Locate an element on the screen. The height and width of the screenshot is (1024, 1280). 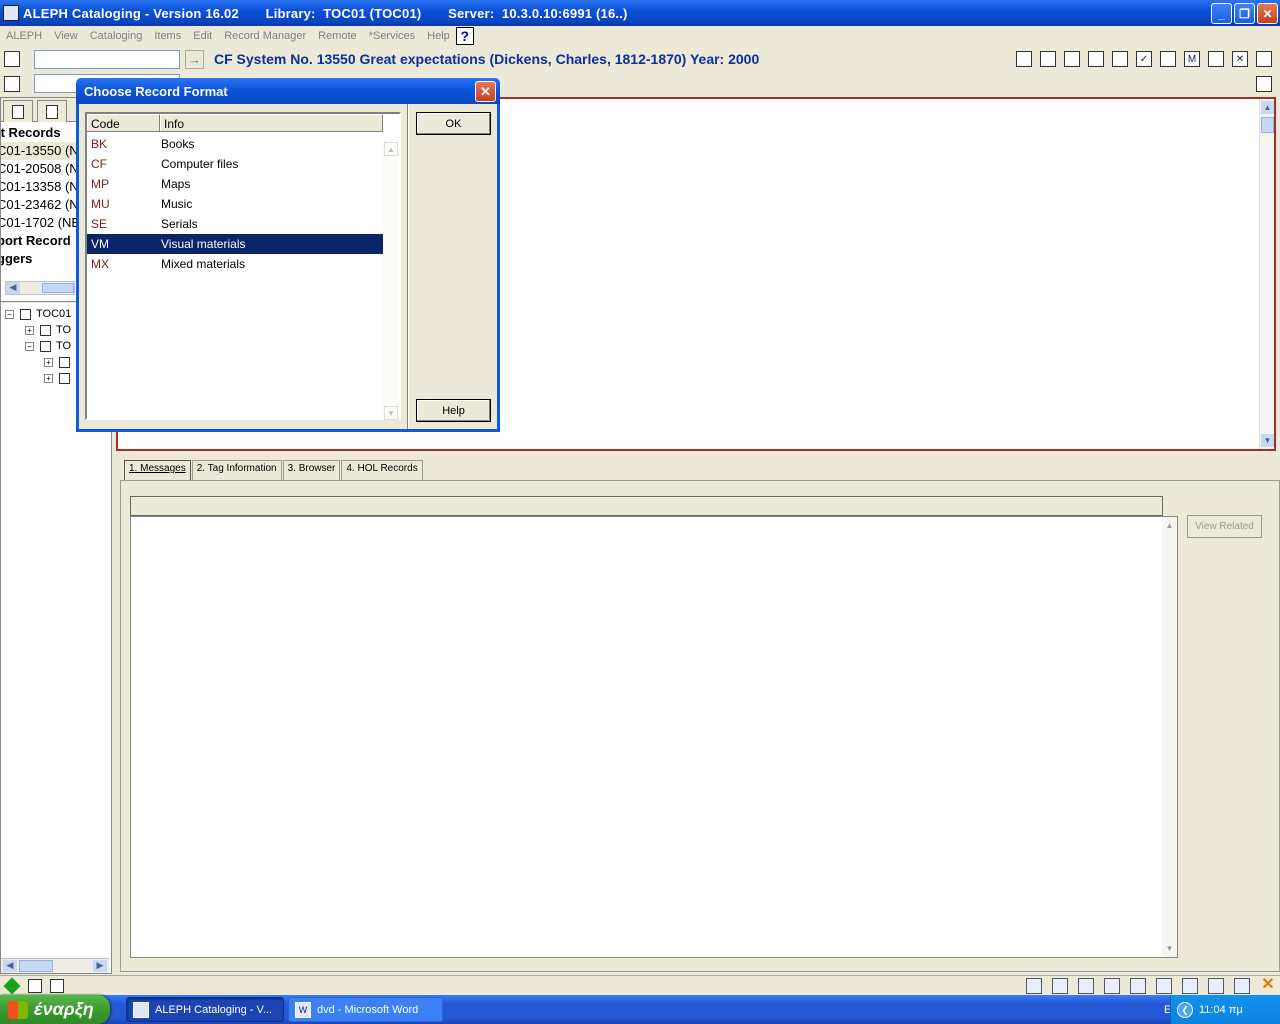
restore-button: ❐ is located at coordinates (1244, 13).